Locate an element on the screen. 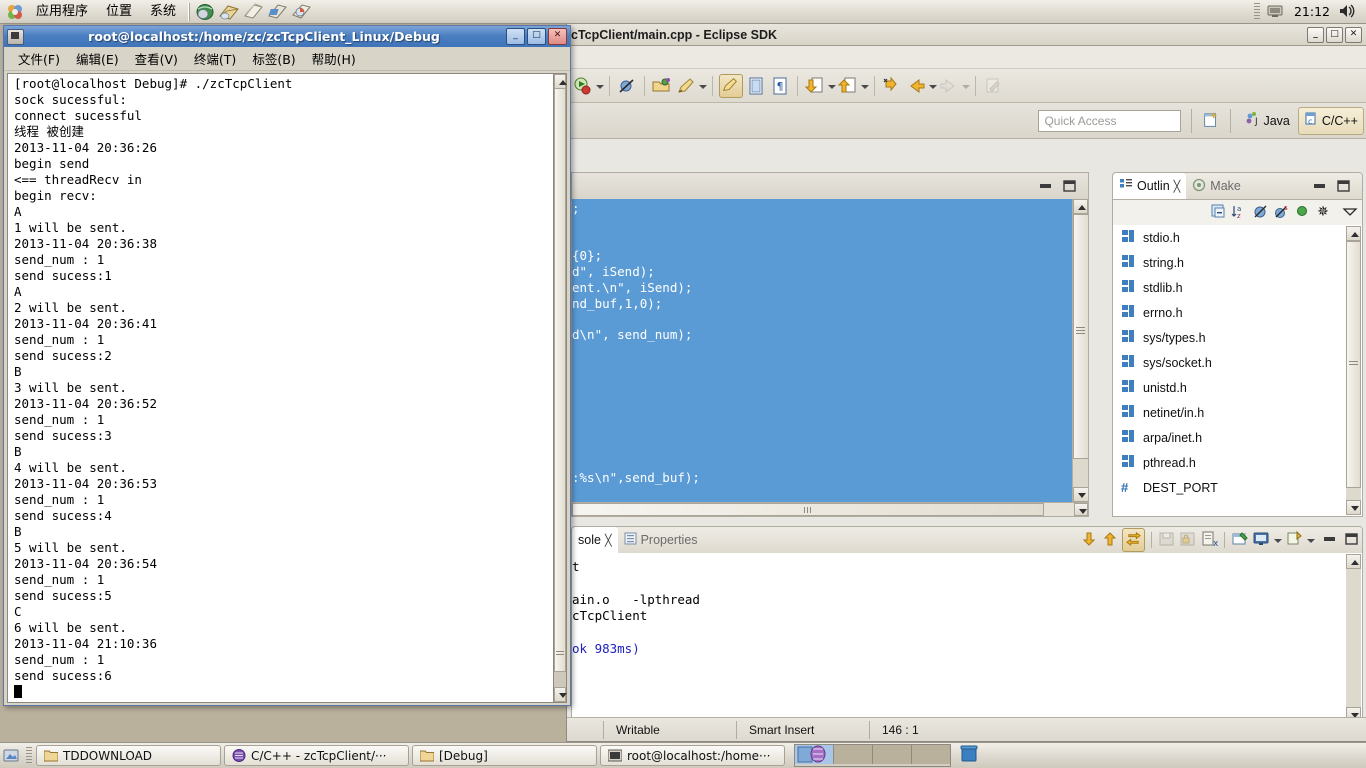 Image resolution: width=1366 pixels, height=768 pixels. eclipse-close-button: ✕ is located at coordinates (1353, 34).